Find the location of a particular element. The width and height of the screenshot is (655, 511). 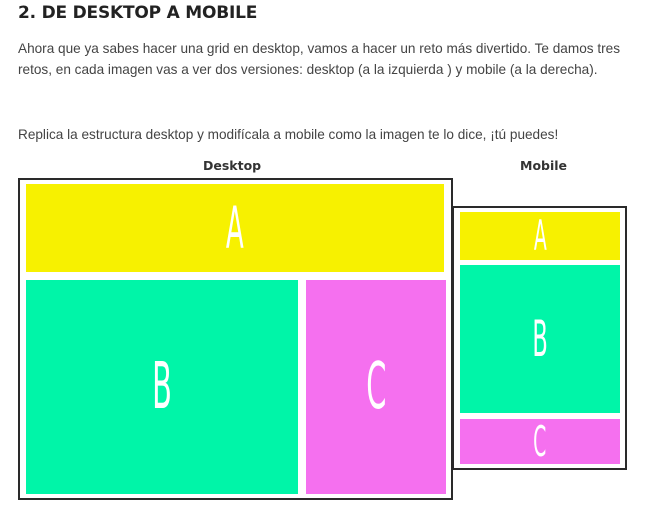

mobile-block-b-letter: B is located at coordinates (540, 339).